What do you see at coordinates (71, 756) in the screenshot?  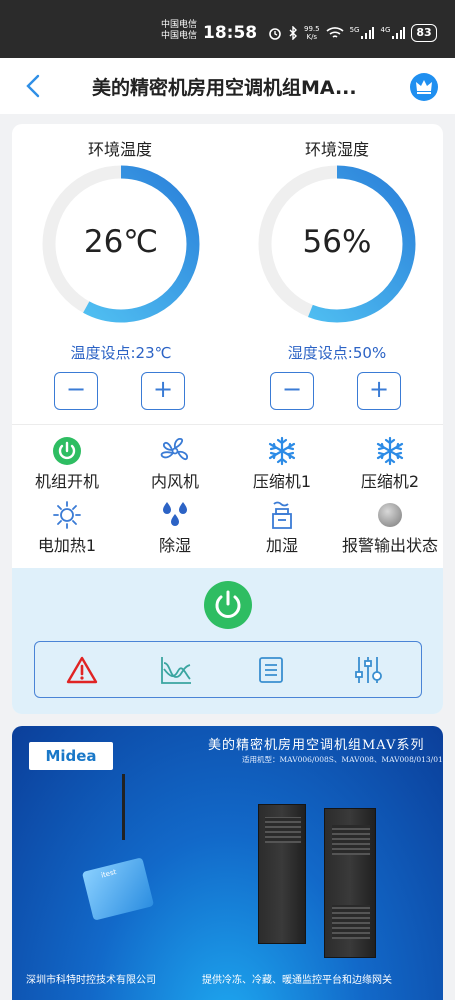 I see `midea-logo: Midea` at bounding box center [71, 756].